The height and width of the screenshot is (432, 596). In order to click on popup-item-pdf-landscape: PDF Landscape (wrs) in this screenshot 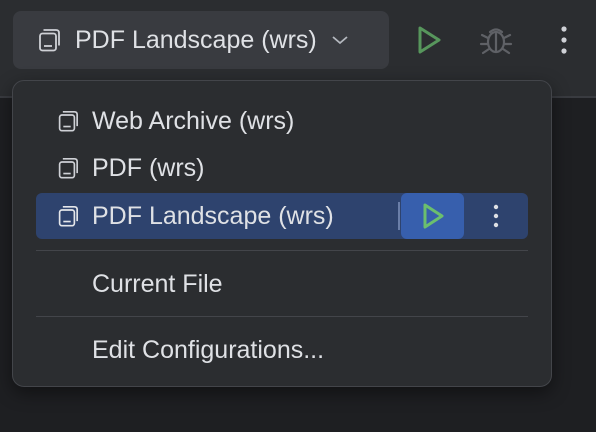, I will do `click(282, 216)`.